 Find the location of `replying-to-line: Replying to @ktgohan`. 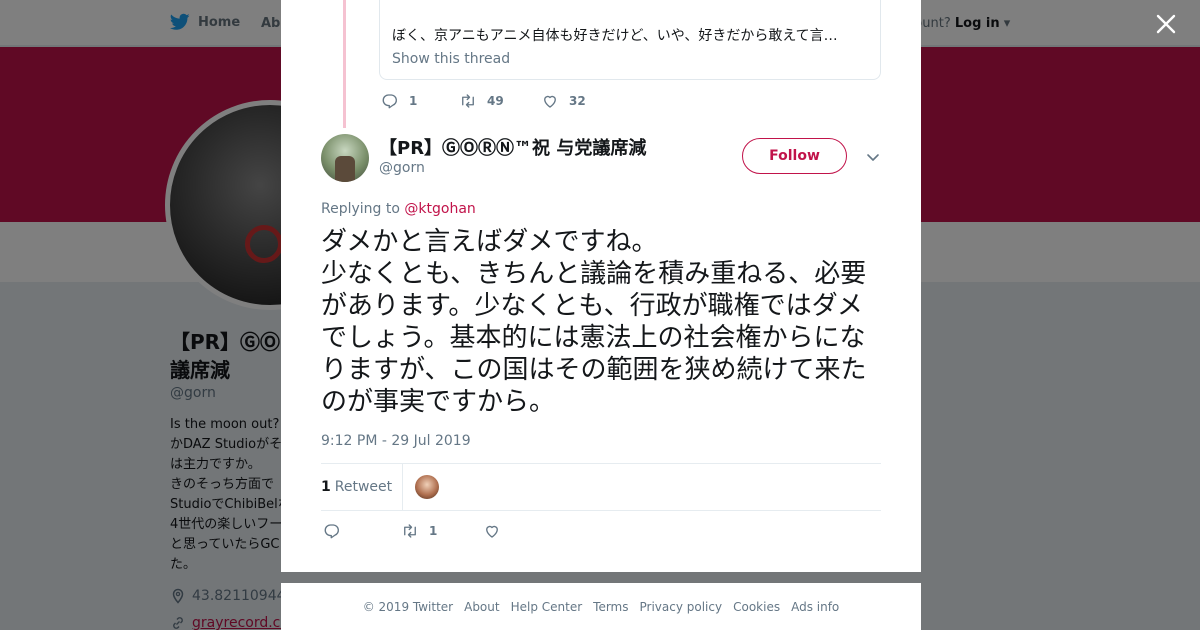

replying-to-line: Replying to @ktgohan is located at coordinates (398, 209).